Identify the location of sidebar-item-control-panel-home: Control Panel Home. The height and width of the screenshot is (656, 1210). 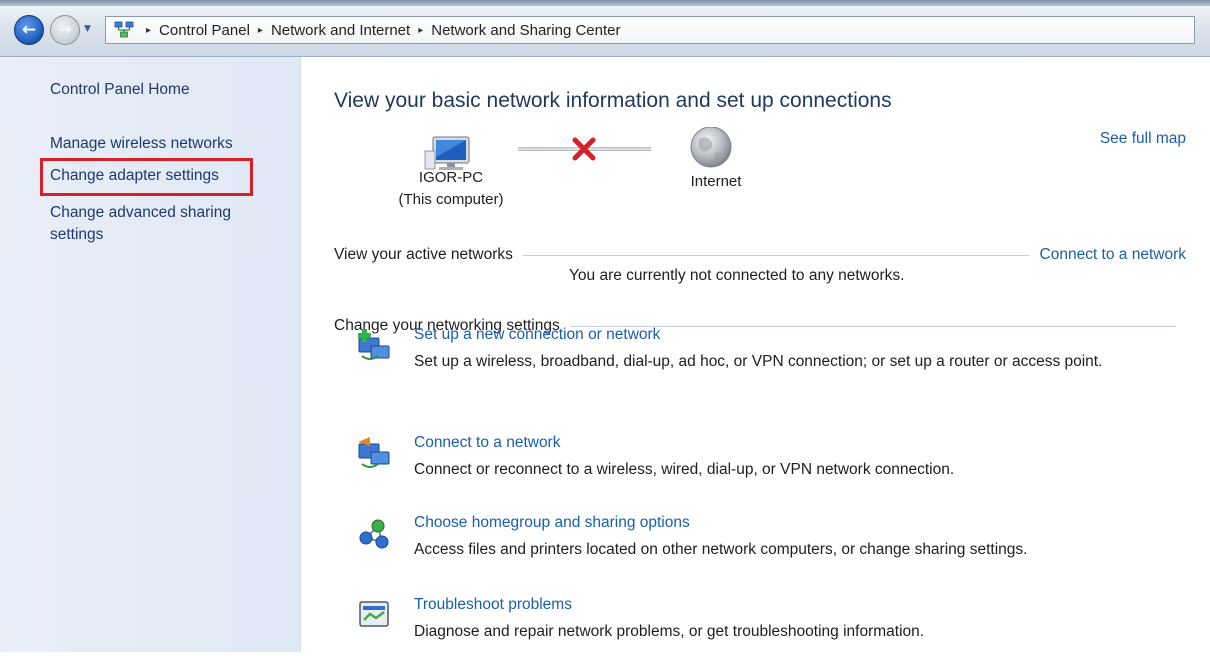
(120, 90).